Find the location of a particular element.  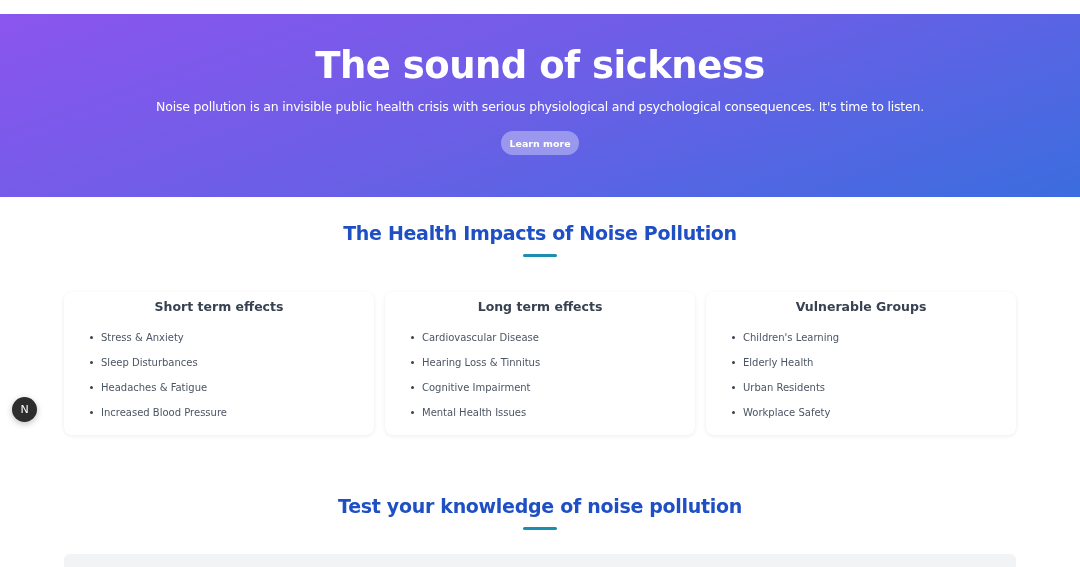

dev-badge: N is located at coordinates (24, 409).